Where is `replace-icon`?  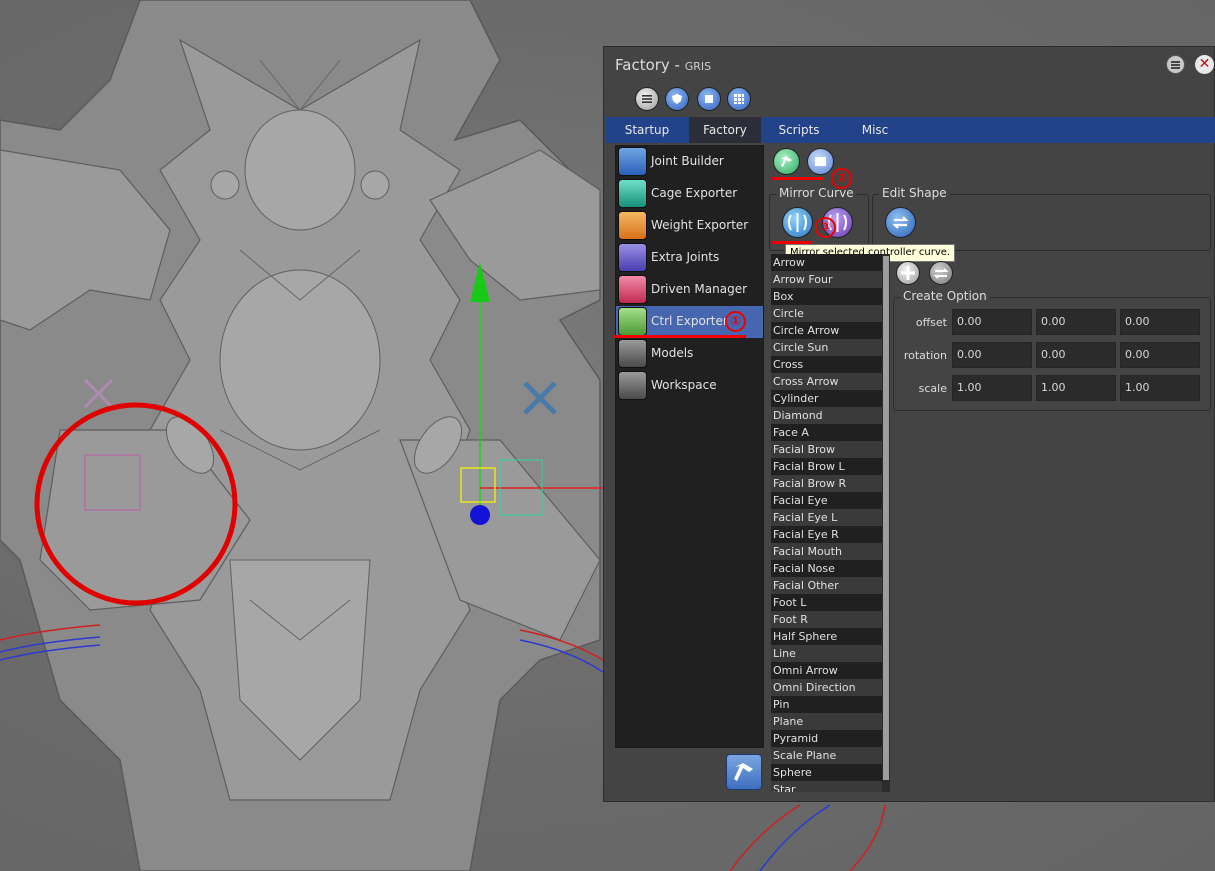 replace-icon is located at coordinates (900, 222).